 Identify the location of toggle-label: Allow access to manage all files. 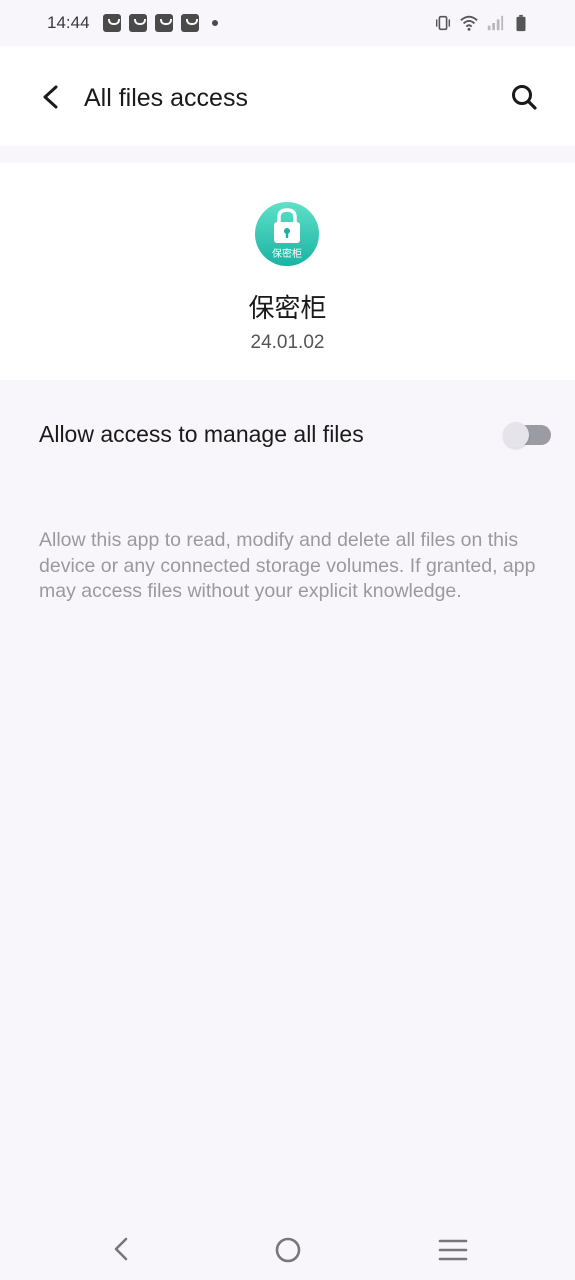
(201, 434).